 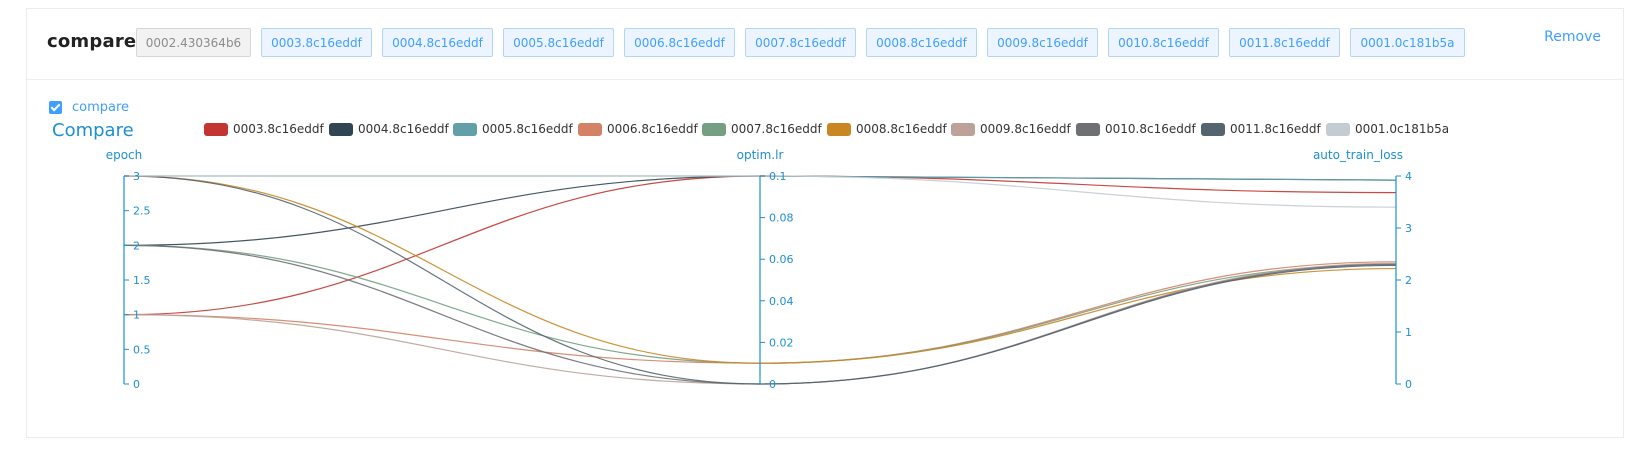 What do you see at coordinates (1358, 155) in the screenshot?
I see `axis-name: auto_train_loss` at bounding box center [1358, 155].